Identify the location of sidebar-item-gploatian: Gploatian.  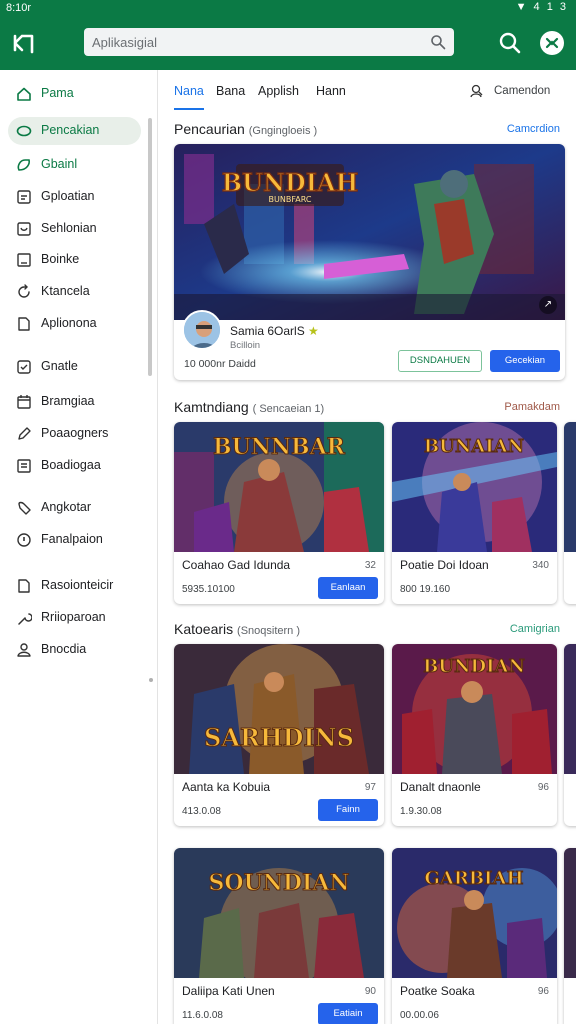
(74, 197).